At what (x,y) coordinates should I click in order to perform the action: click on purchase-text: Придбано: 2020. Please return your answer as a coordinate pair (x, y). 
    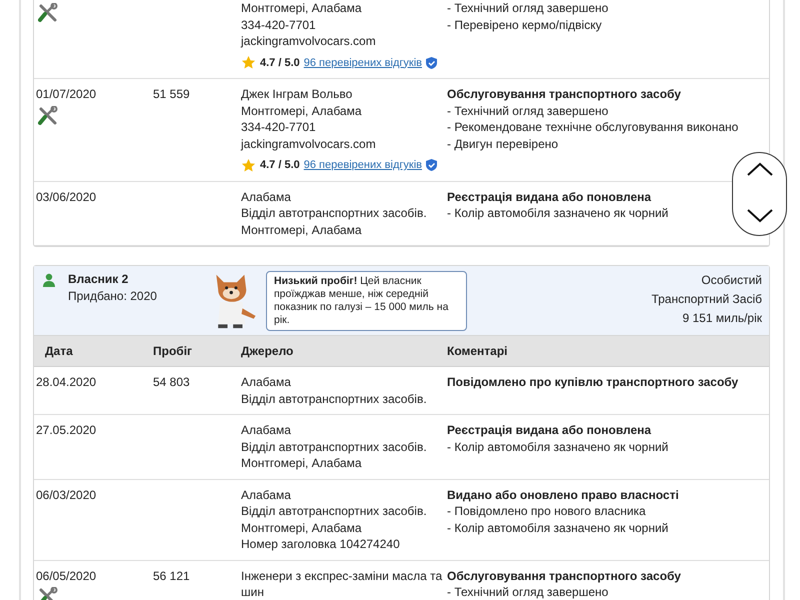
    Looking at the image, I should click on (112, 296).